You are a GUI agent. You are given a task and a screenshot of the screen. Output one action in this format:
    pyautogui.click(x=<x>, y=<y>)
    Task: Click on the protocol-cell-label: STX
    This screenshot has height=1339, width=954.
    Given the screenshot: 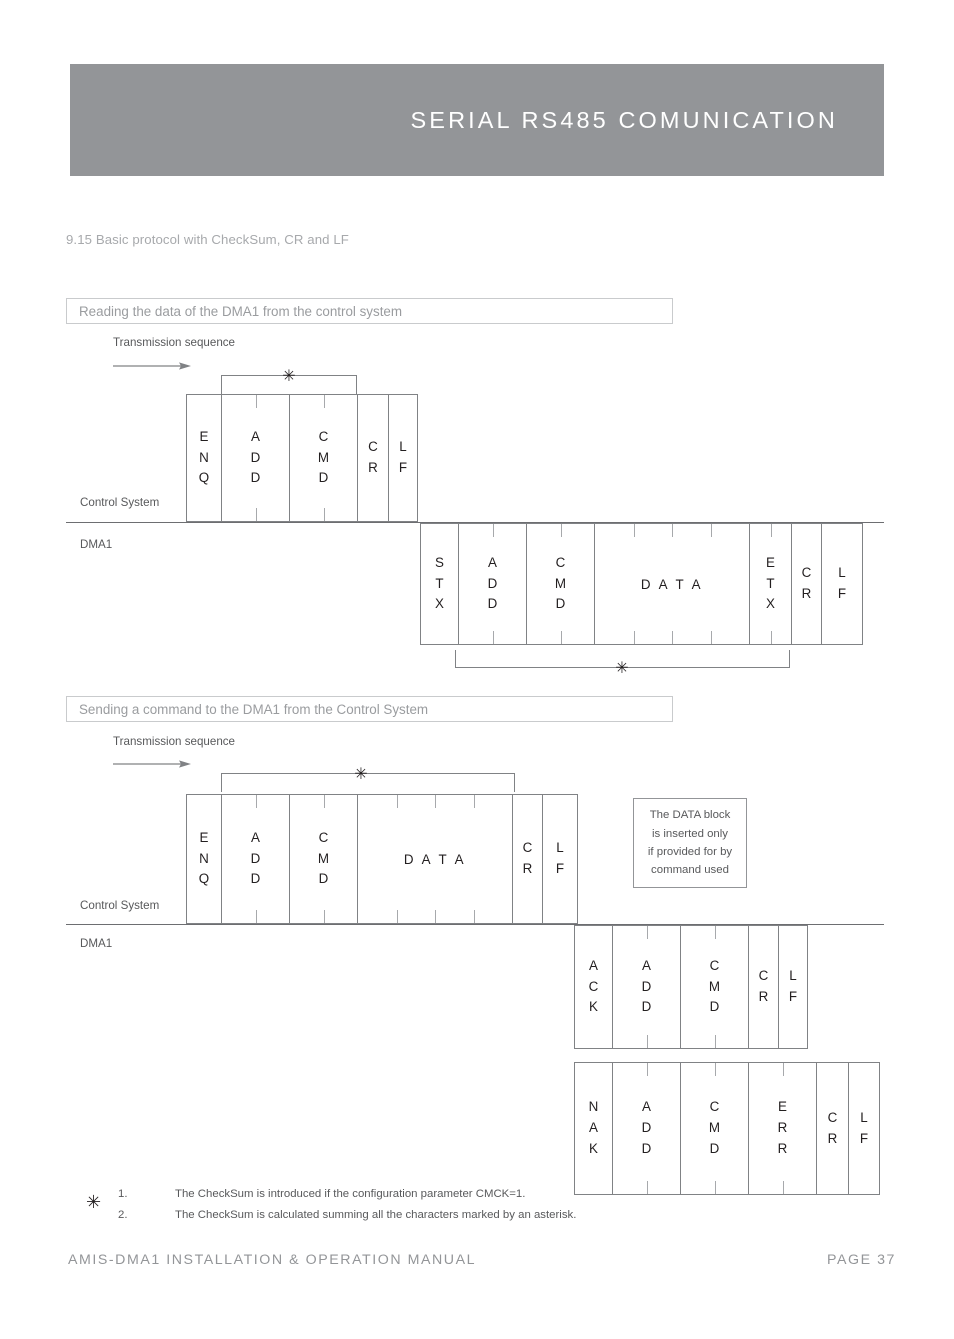 What is the action you would take?
    pyautogui.click(x=439, y=583)
    